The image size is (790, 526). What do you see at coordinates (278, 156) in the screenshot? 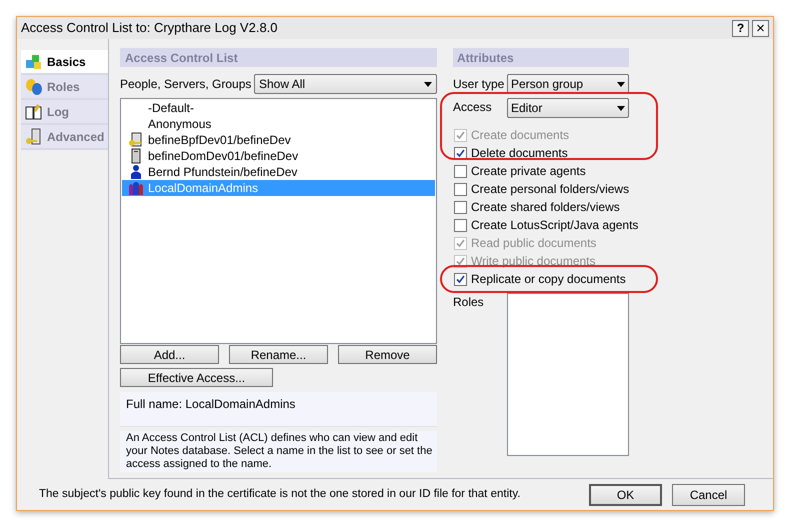
I see `list-entry: befineDomDev01/befineDev` at bounding box center [278, 156].